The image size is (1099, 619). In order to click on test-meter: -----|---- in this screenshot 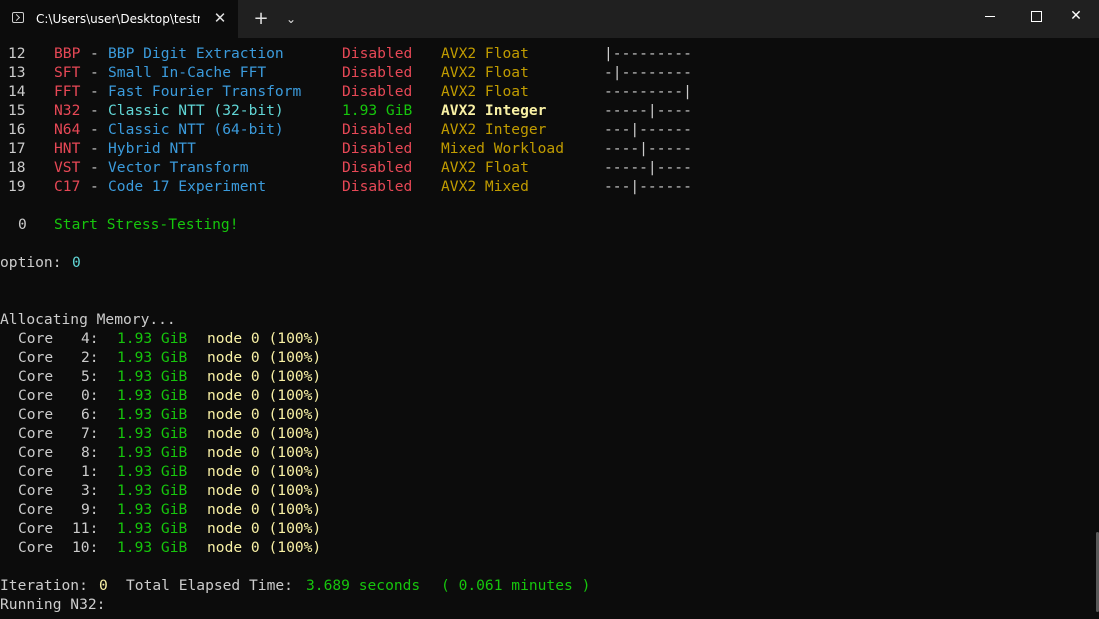, I will do `click(648, 110)`.